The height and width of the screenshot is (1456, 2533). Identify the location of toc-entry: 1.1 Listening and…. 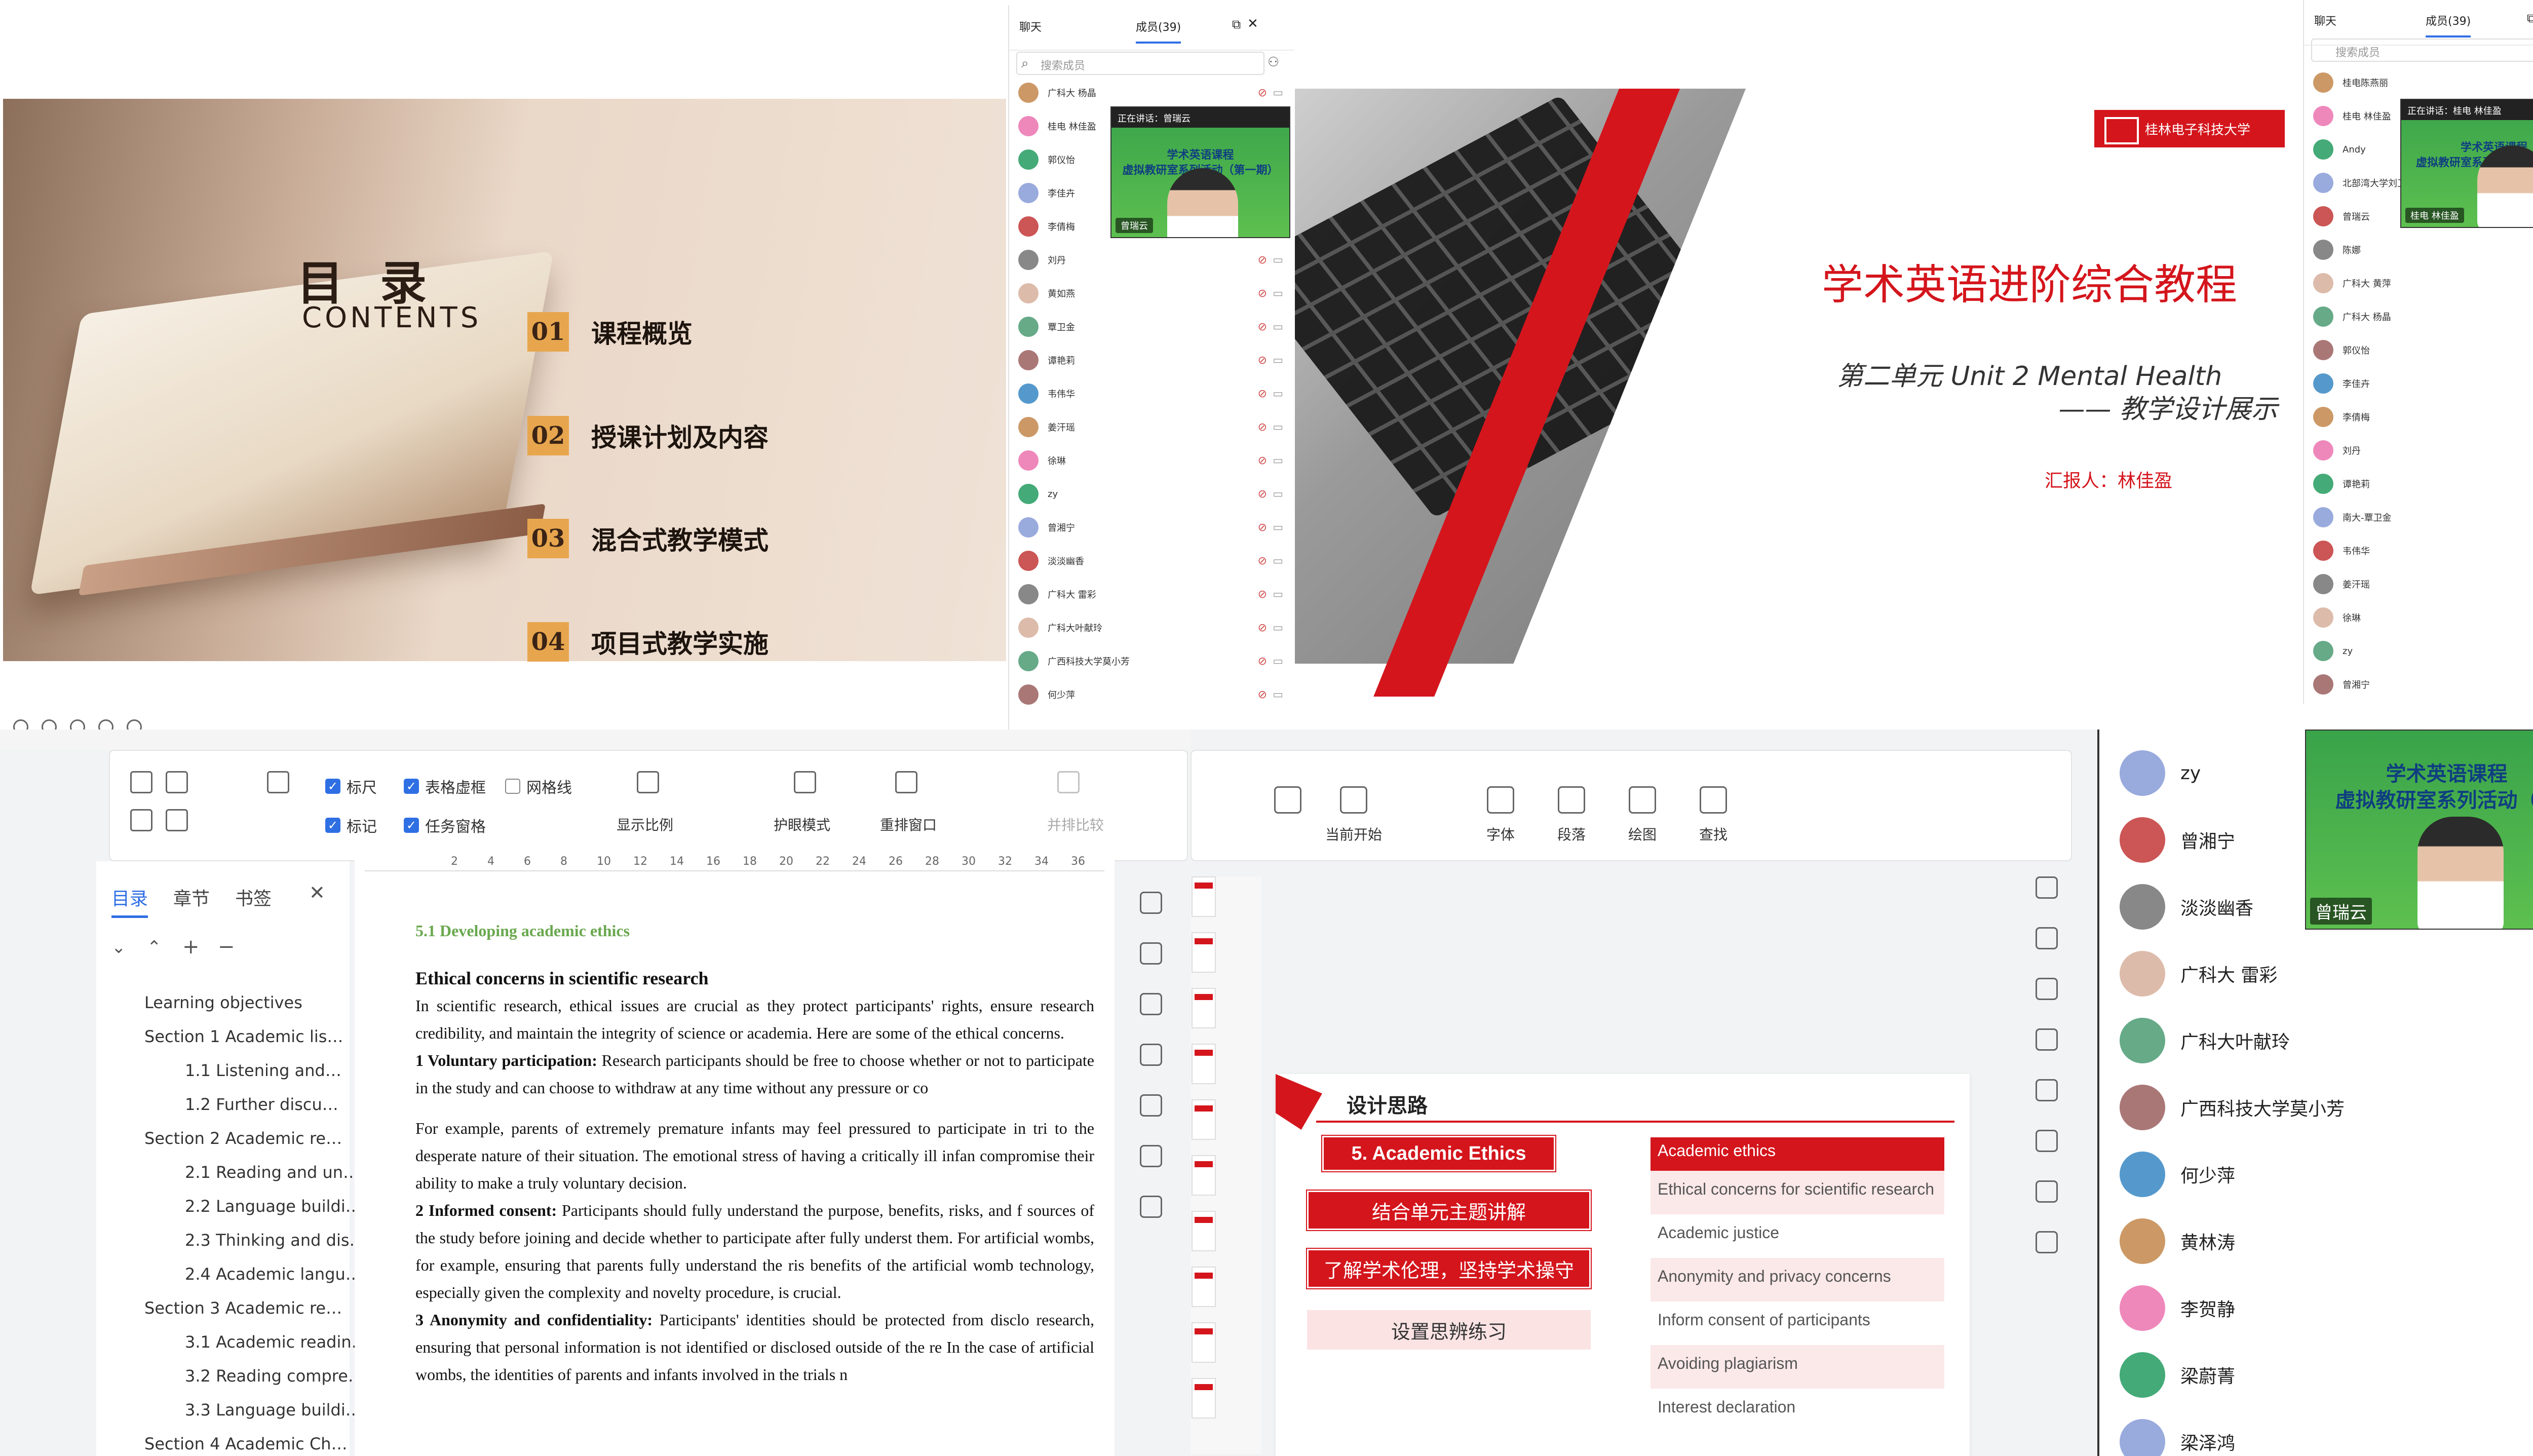
(263, 1070).